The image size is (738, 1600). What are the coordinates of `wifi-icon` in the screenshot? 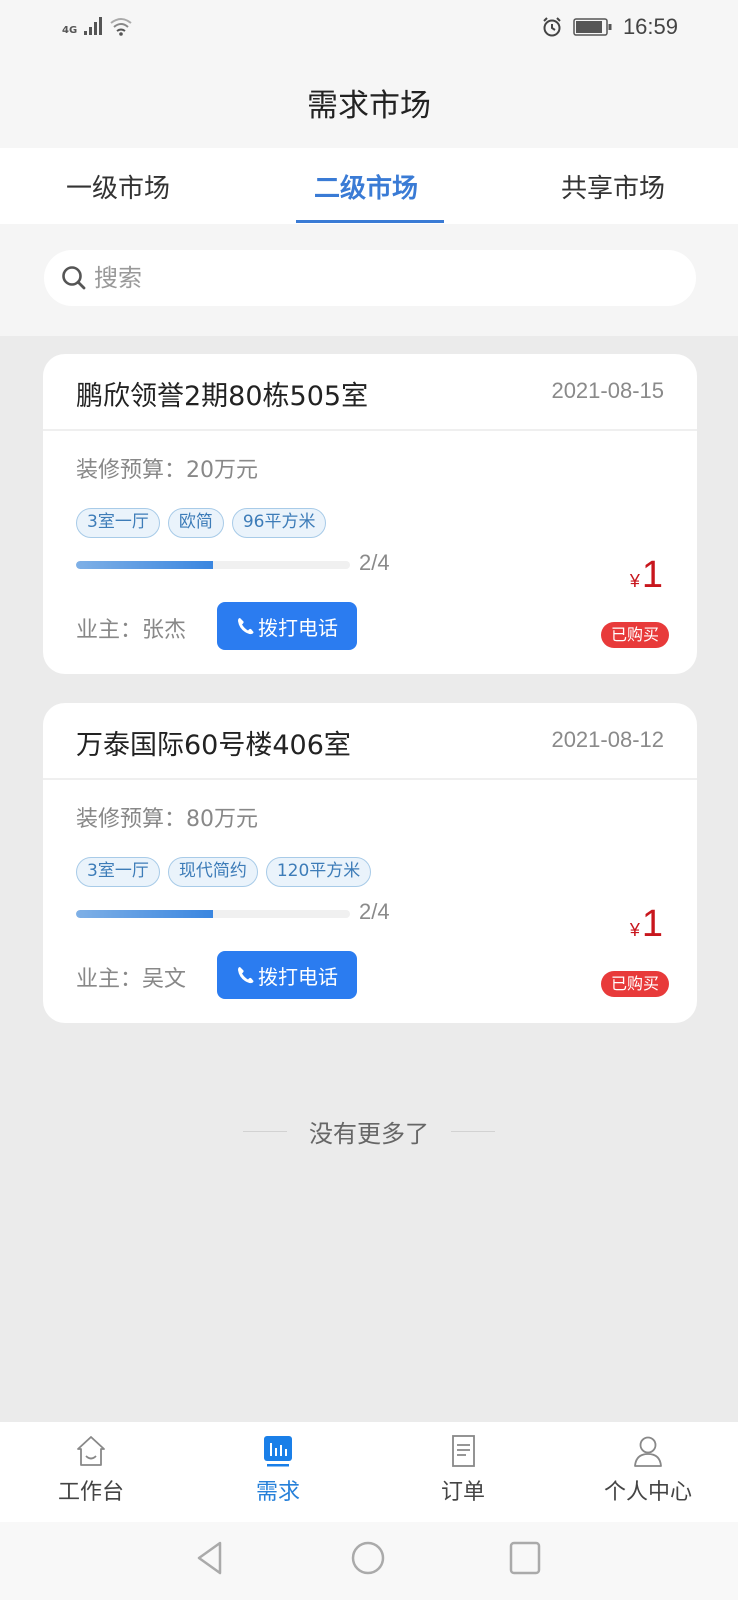 It's located at (121, 27).